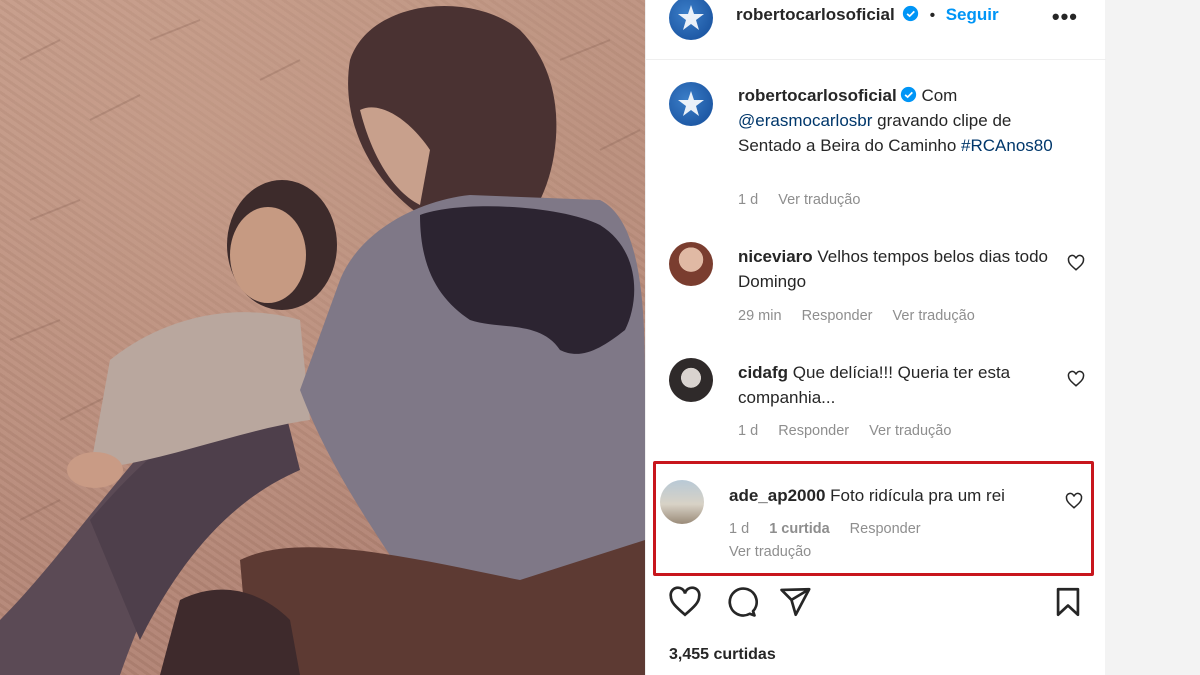 The image size is (1200, 675). Describe the element at coordinates (1068, 602) in the screenshot. I see `bookmark-icon` at that location.